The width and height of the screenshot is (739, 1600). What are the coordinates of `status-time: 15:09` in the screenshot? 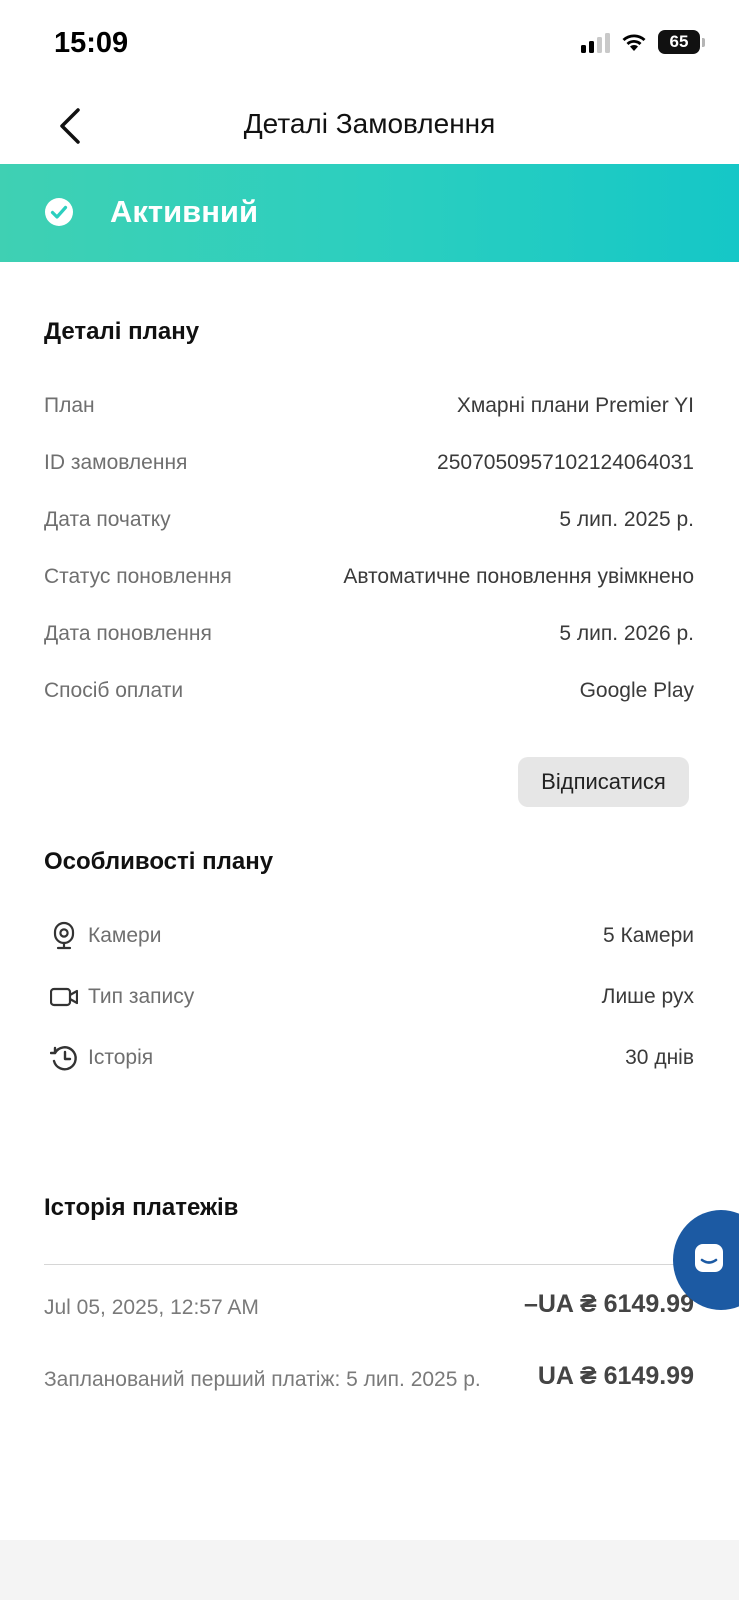 It's located at (91, 43).